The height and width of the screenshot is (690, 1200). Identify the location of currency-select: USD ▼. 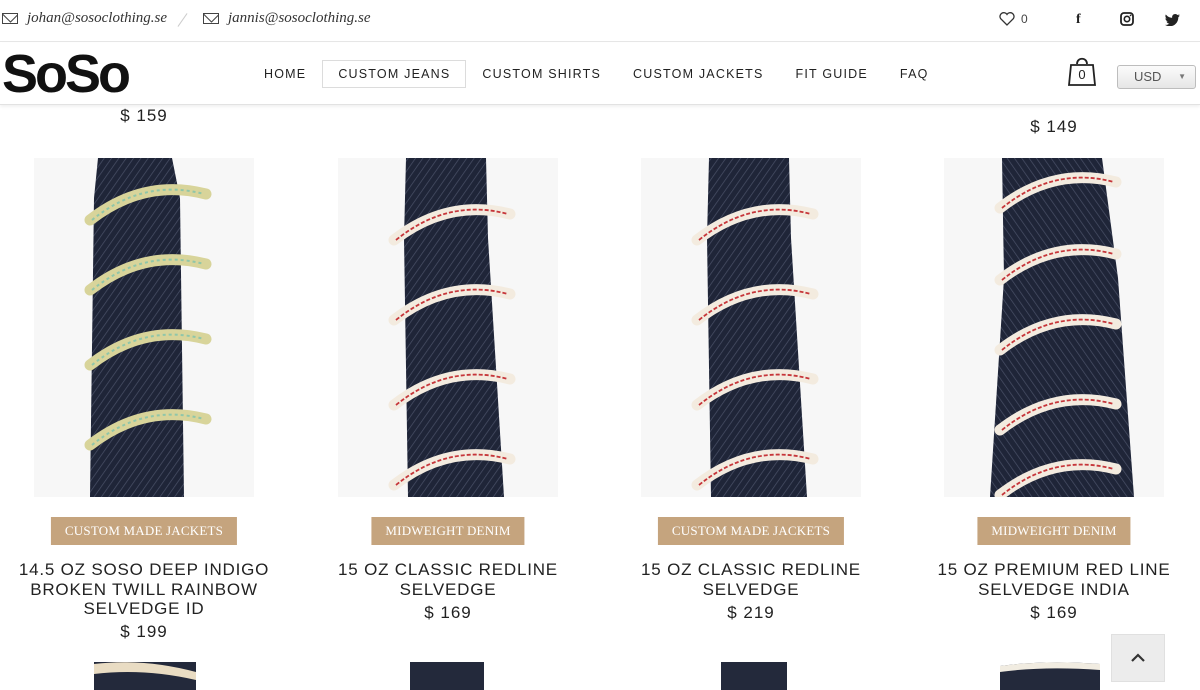
(1156, 77).